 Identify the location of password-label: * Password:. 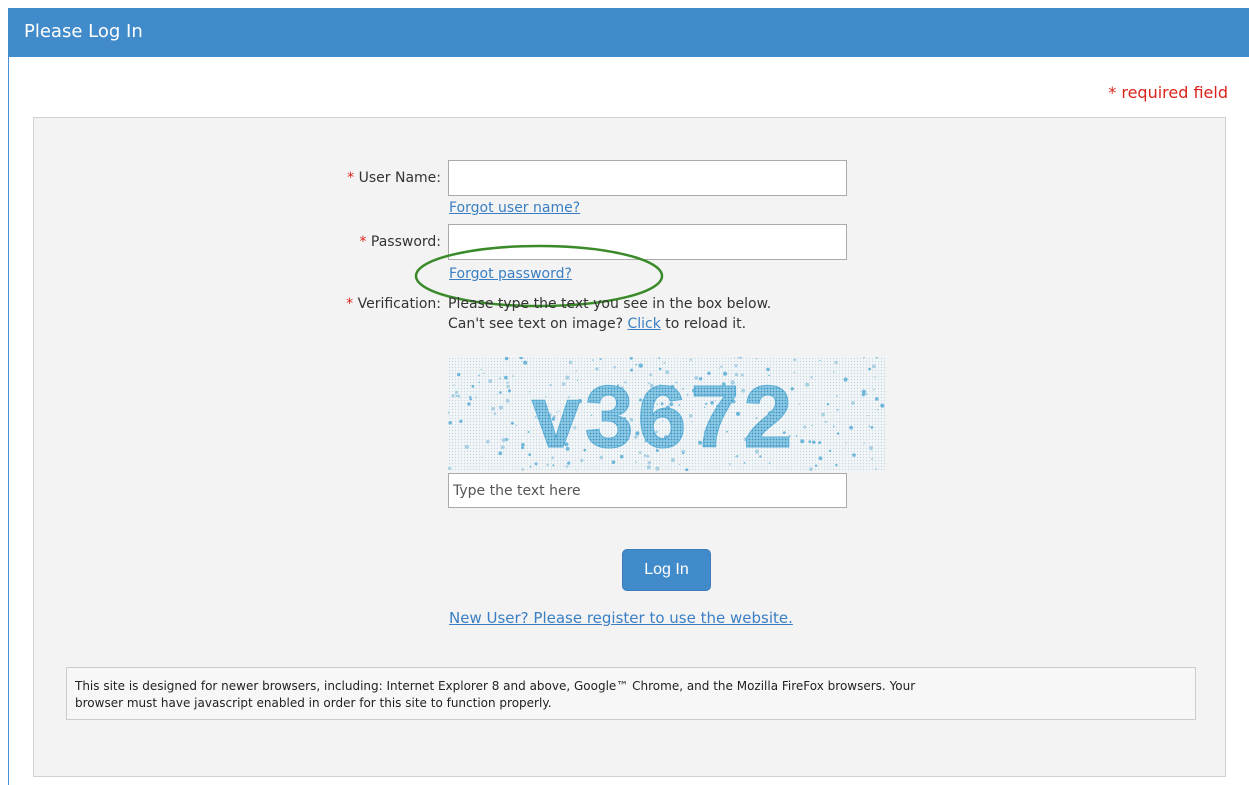
(400, 242).